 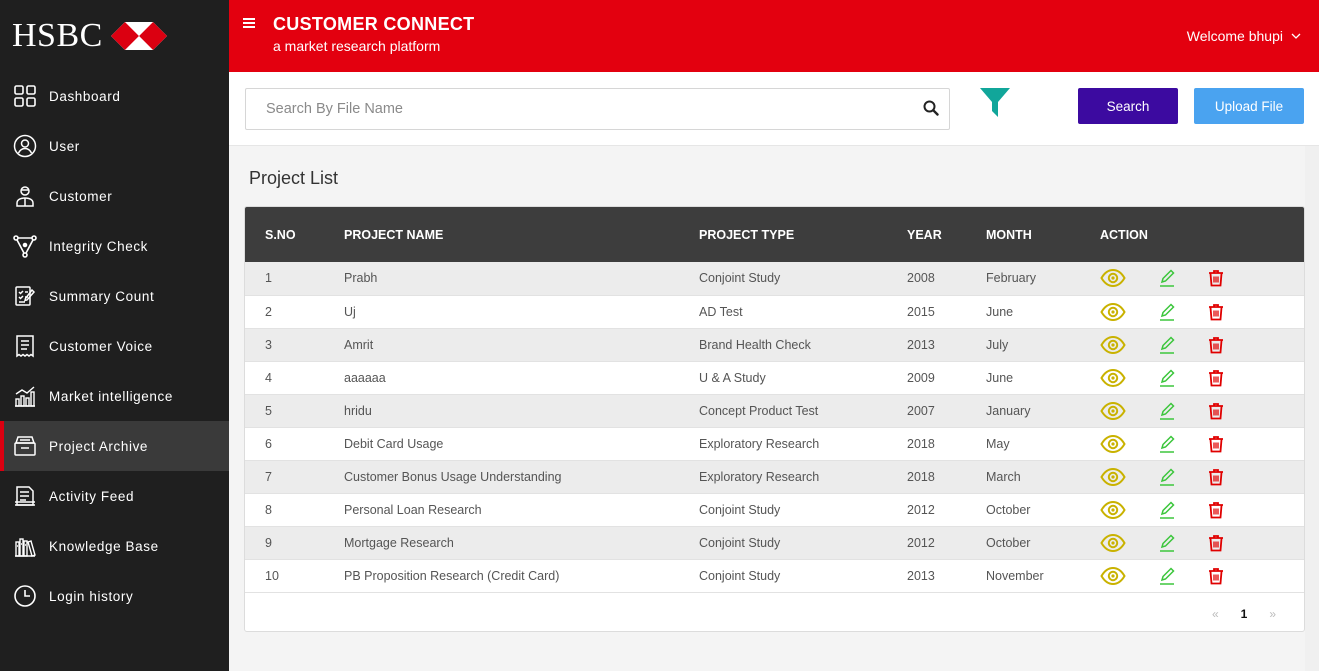 I want to click on pagination: « 1 », so click(x=1233, y=614).